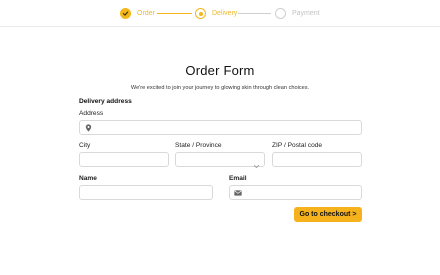  Describe the element at coordinates (280, 13) in the screenshot. I see `pending-step-icon` at that location.